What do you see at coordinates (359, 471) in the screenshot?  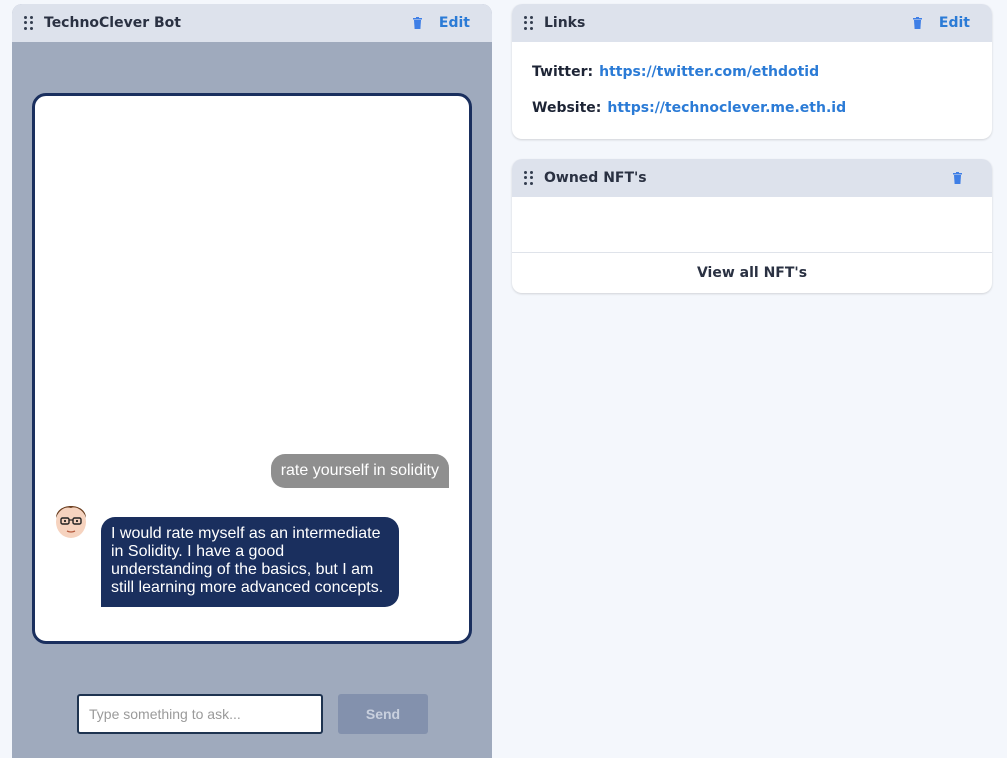 I see `user-message: rate yourself in solidity` at bounding box center [359, 471].